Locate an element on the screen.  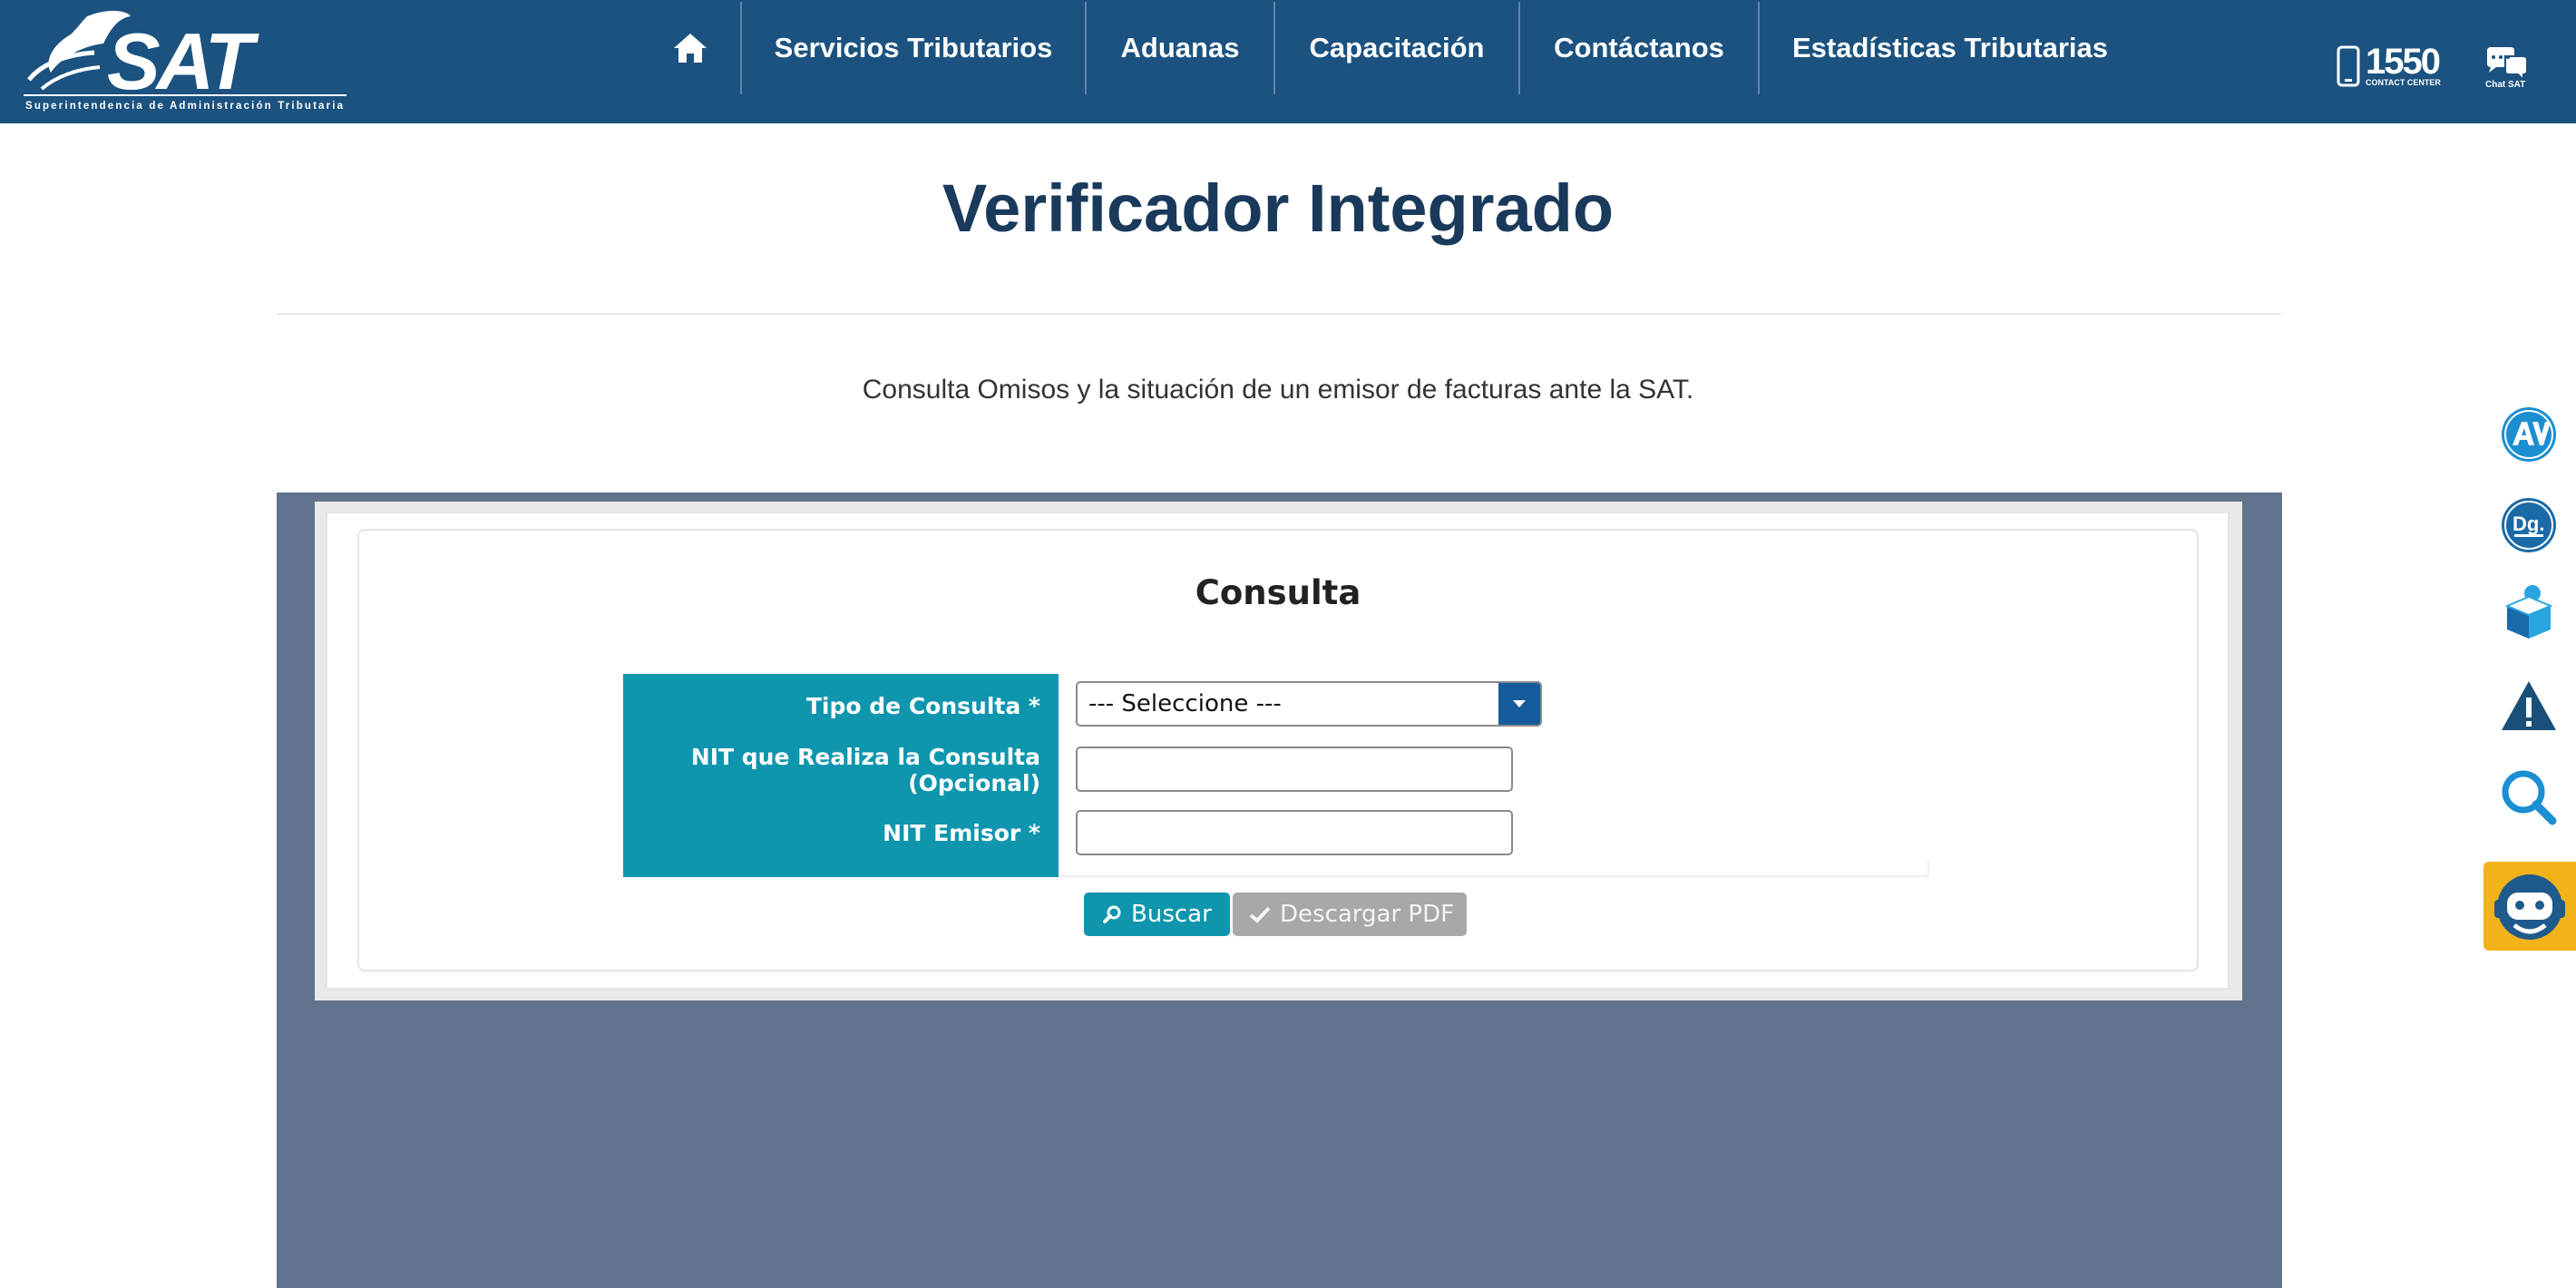
agencia-virtual-icon is located at coordinates (2529, 434).